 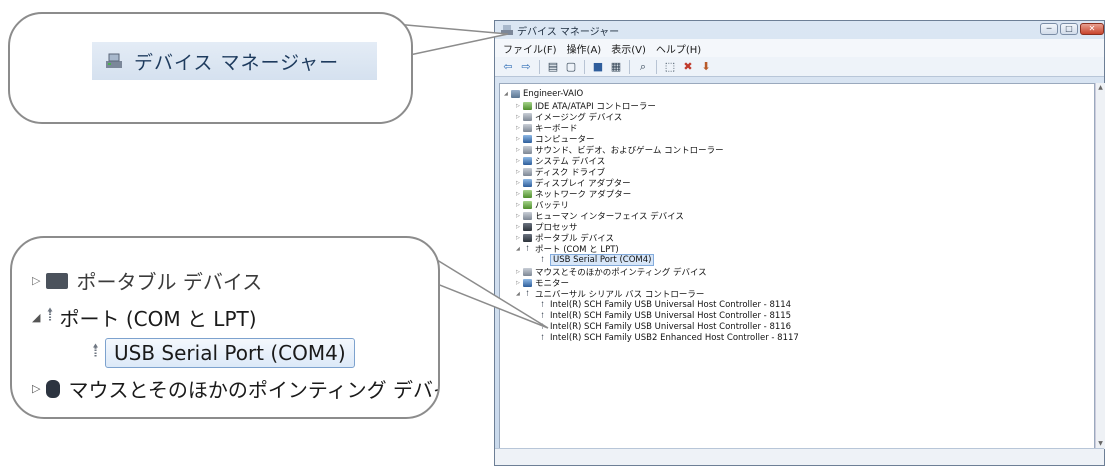 I want to click on title-zoom-callout: デバイス マネージャー, so click(x=210, y=68).